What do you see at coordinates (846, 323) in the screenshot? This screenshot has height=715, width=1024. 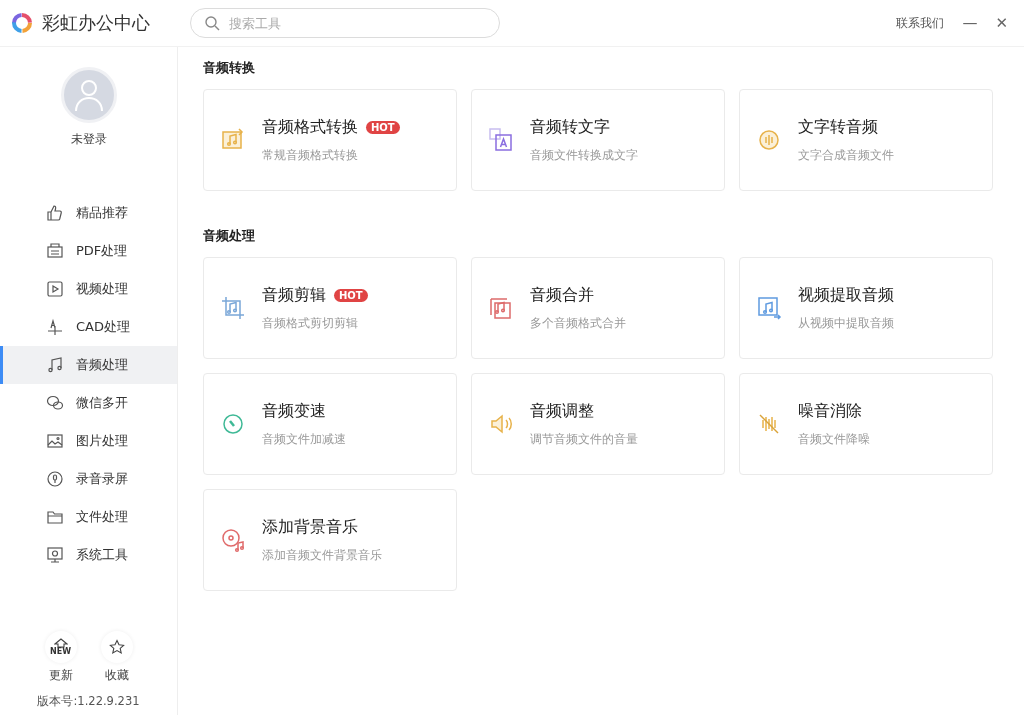 I see `card-subtitle: 从视频中提取音频` at bounding box center [846, 323].